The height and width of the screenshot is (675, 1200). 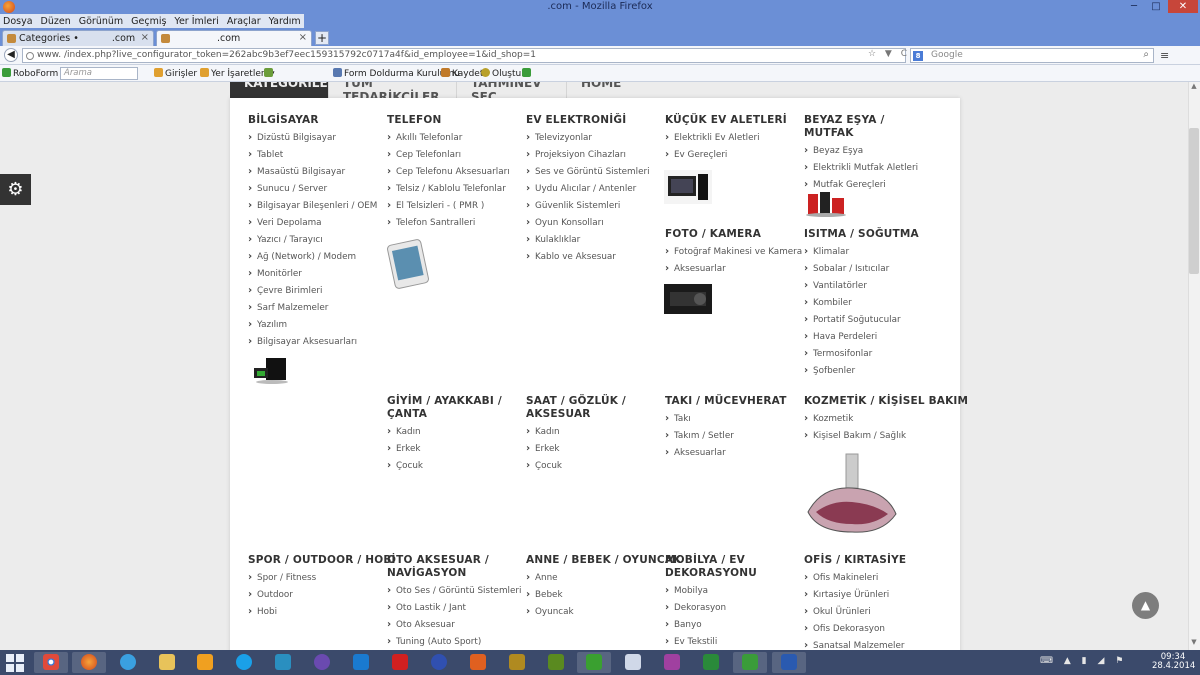 I want to click on category-title: MOBİLYA / EV DEKORASYONU, so click(x=731, y=567).